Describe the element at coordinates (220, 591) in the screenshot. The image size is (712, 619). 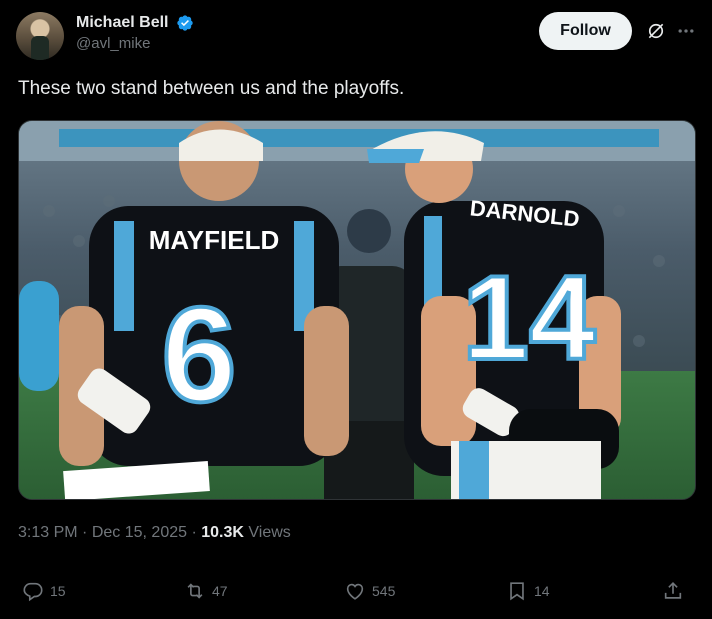
I see `retweet-count: 47` at that location.